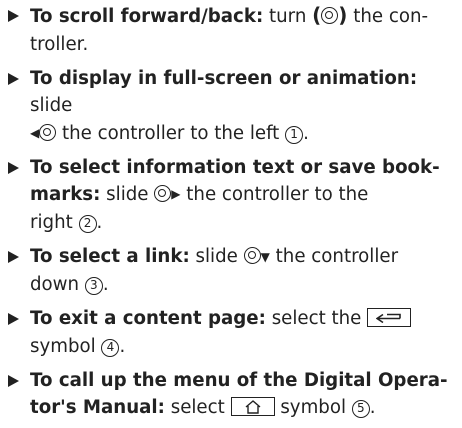  What do you see at coordinates (389, 317) in the screenshot?
I see `back-symbol-icon` at bounding box center [389, 317].